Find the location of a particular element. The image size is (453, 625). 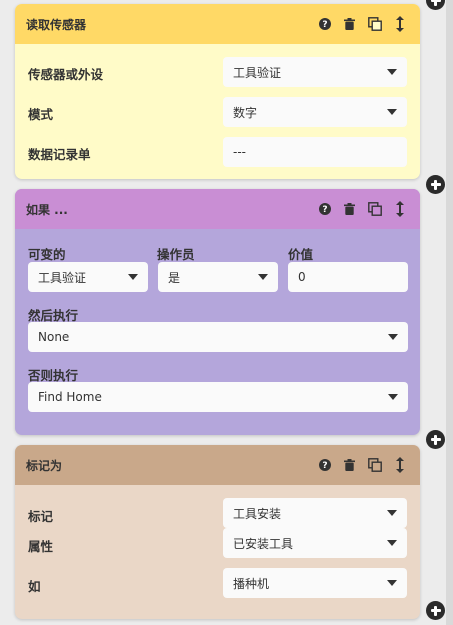

variable-select: 工具验证 is located at coordinates (88, 277).